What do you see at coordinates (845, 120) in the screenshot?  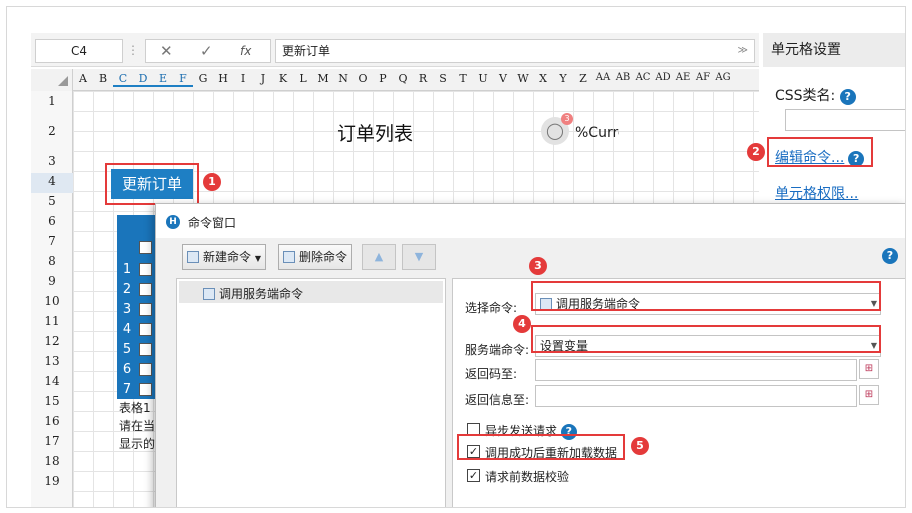 I see `css-class-input` at bounding box center [845, 120].